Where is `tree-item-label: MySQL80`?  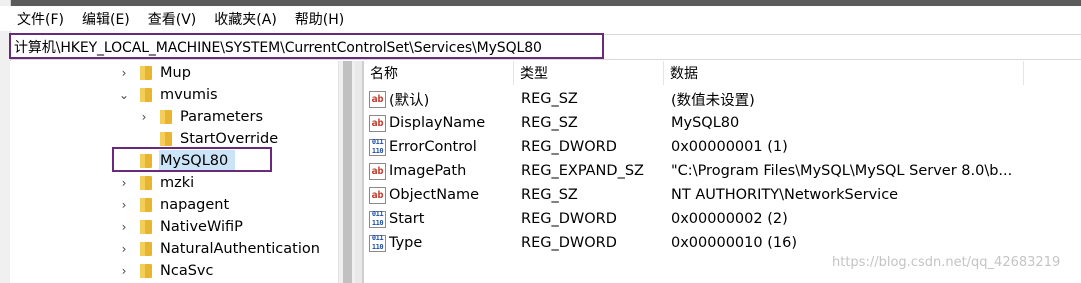 tree-item-label: MySQL80 is located at coordinates (194, 161).